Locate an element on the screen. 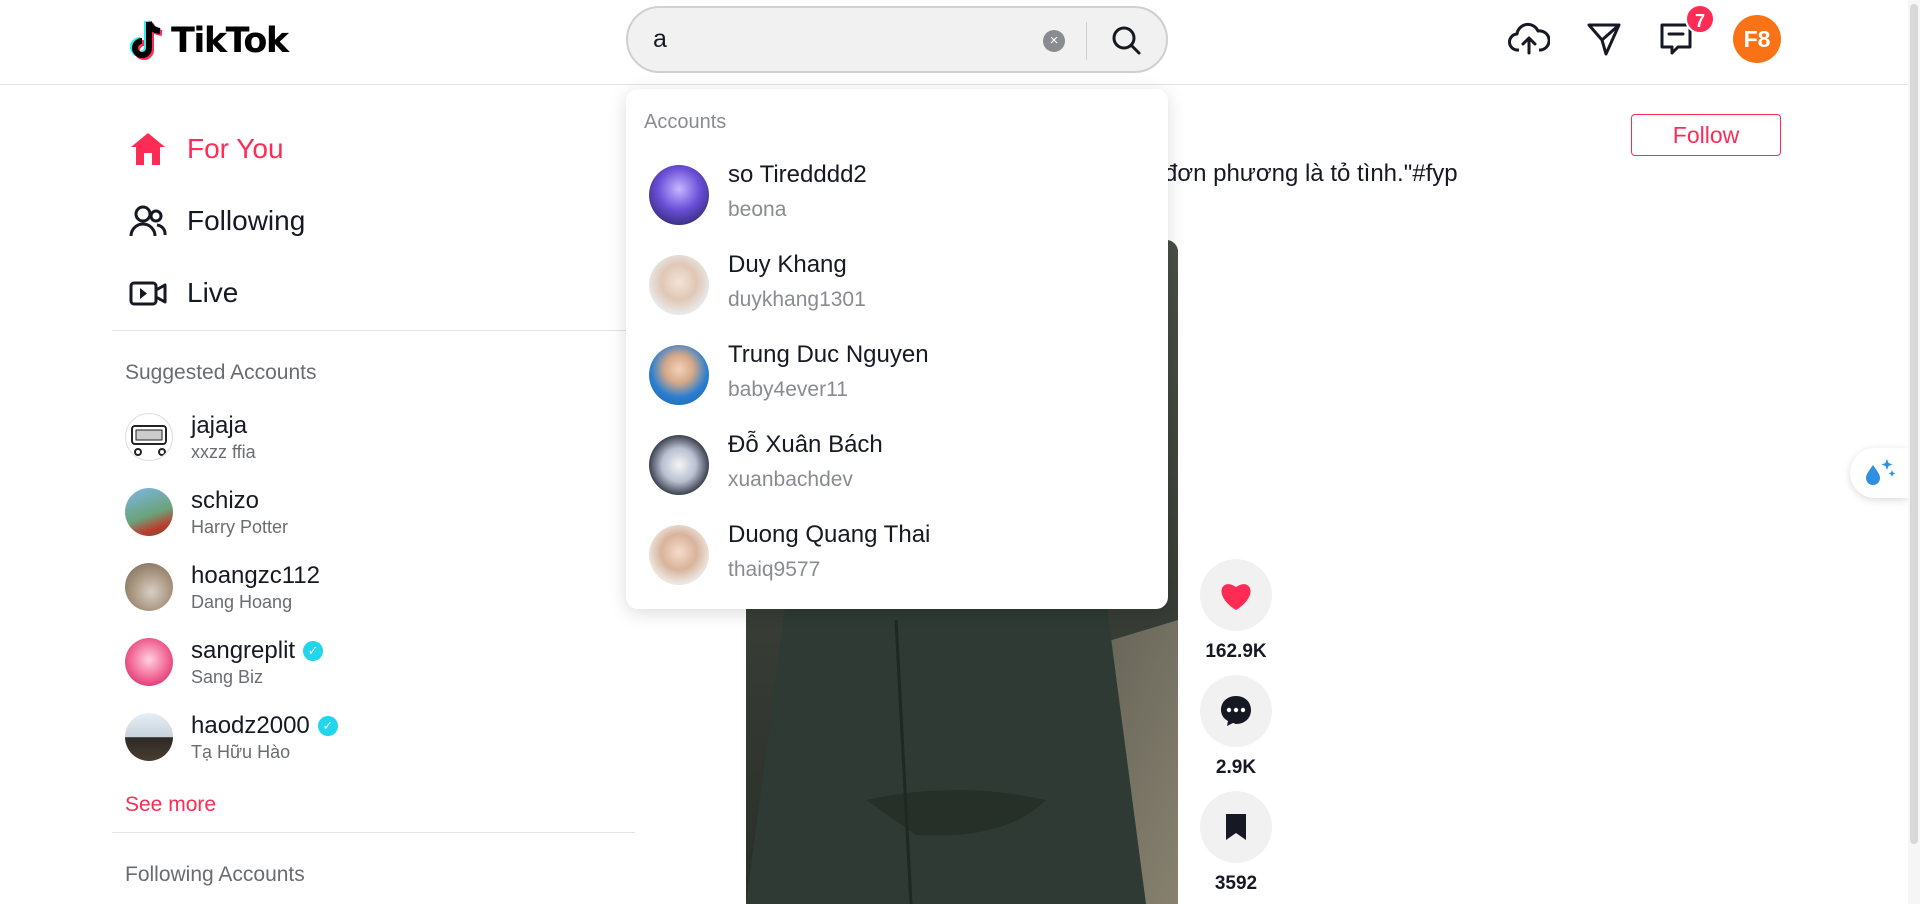  search-divider is located at coordinates (1086, 41).